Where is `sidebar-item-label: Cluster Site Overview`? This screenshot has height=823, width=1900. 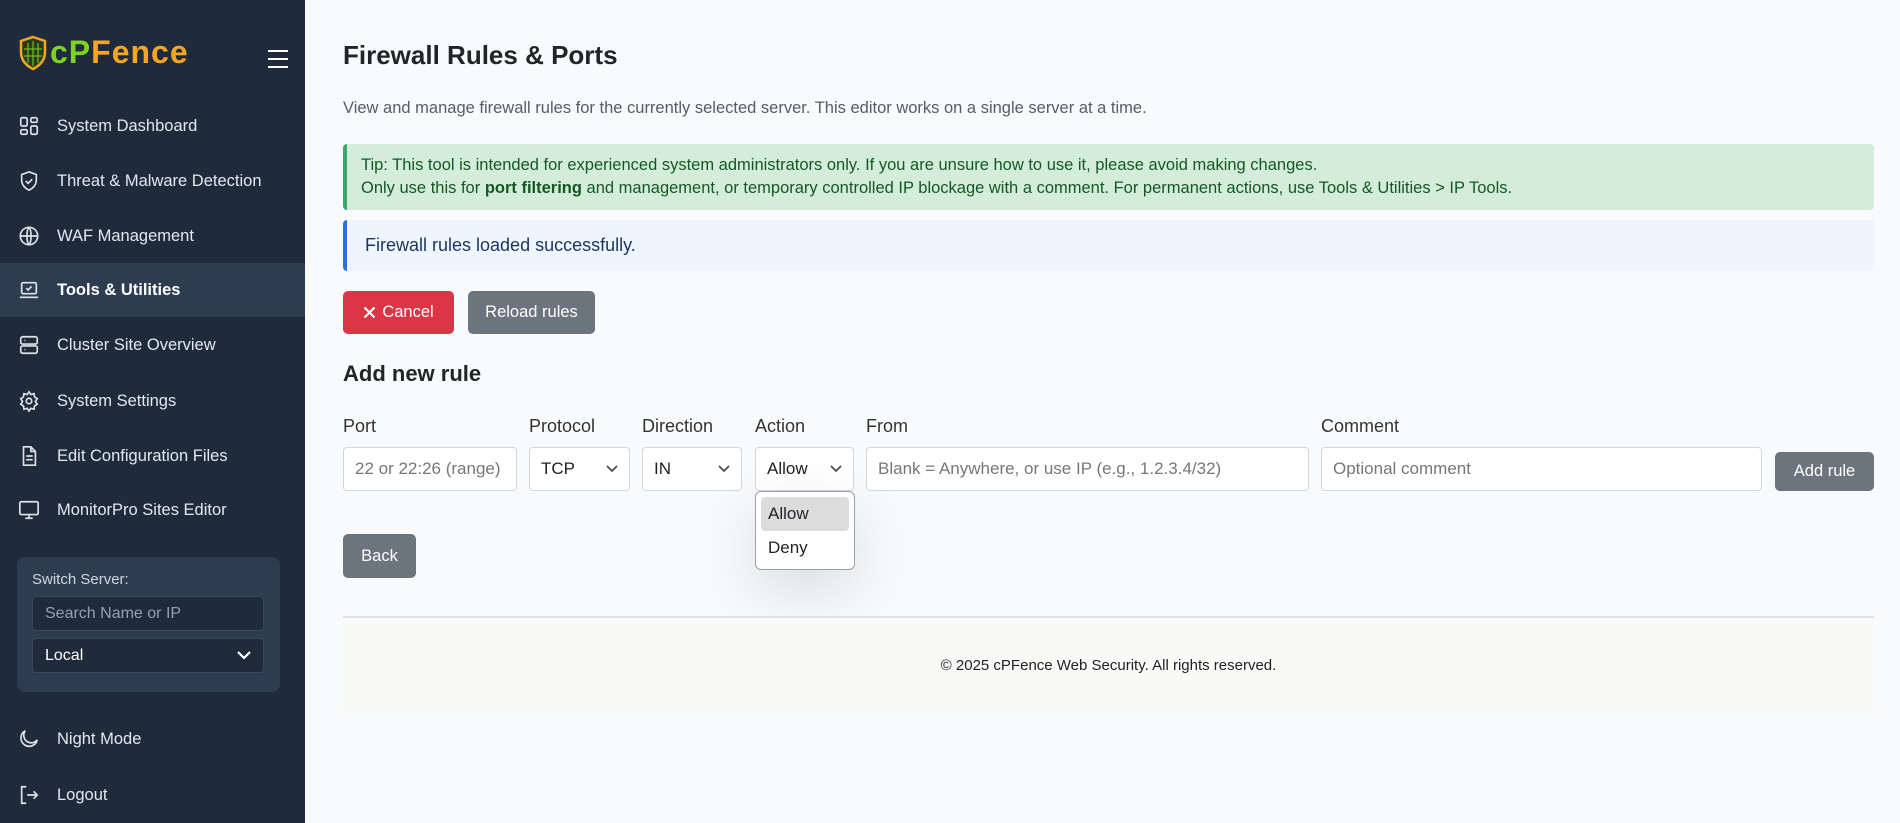
sidebar-item-label: Cluster Site Overview is located at coordinates (136, 344).